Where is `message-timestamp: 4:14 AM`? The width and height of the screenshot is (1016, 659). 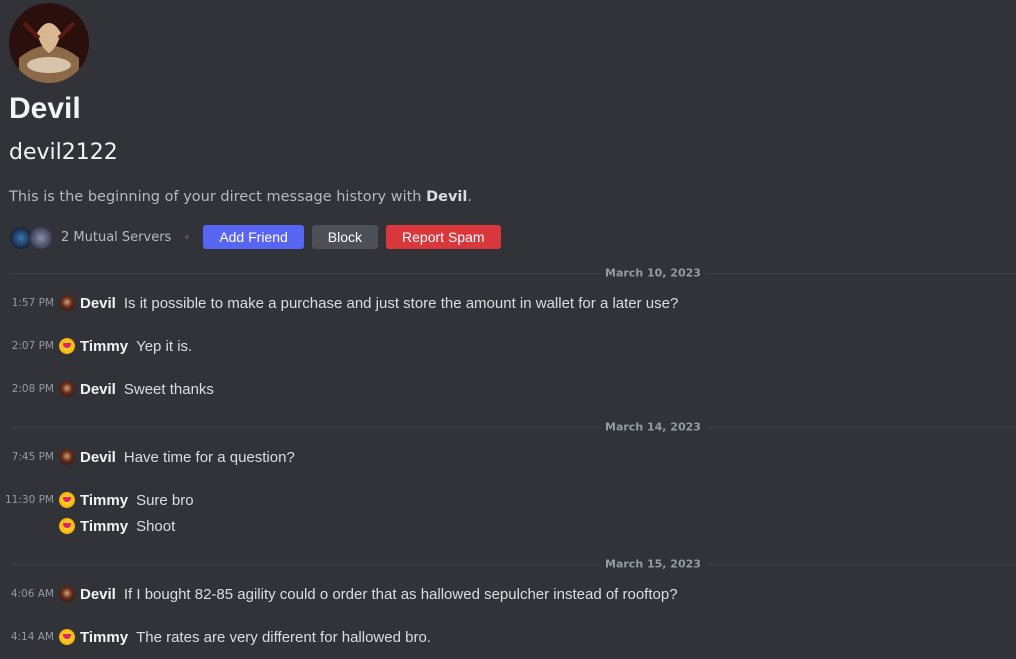
message-timestamp: 4:14 AM is located at coordinates (29, 637).